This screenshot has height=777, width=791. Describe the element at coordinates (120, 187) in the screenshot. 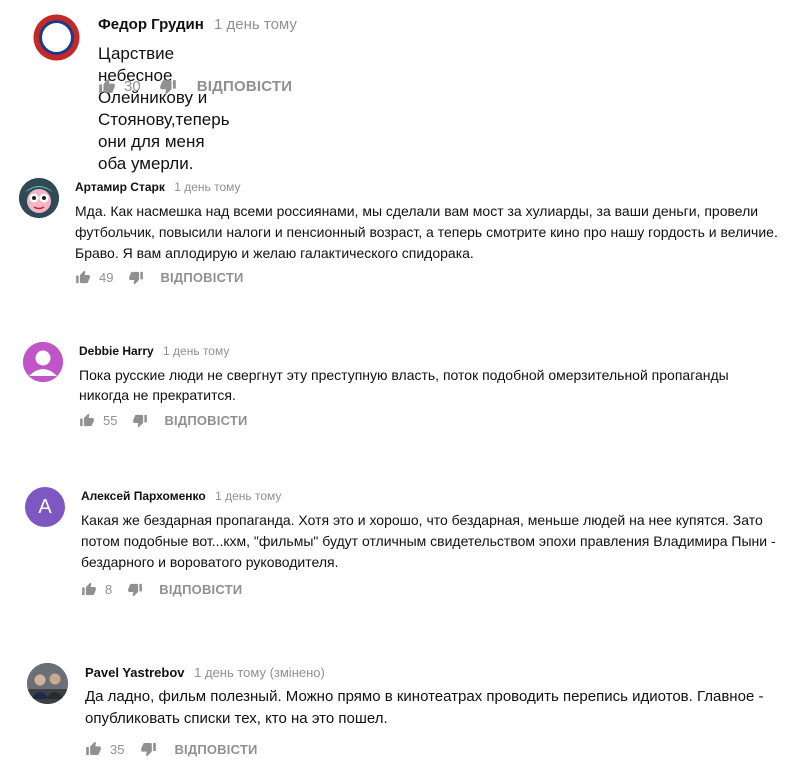

I see `author-name: Артамир Старк` at that location.